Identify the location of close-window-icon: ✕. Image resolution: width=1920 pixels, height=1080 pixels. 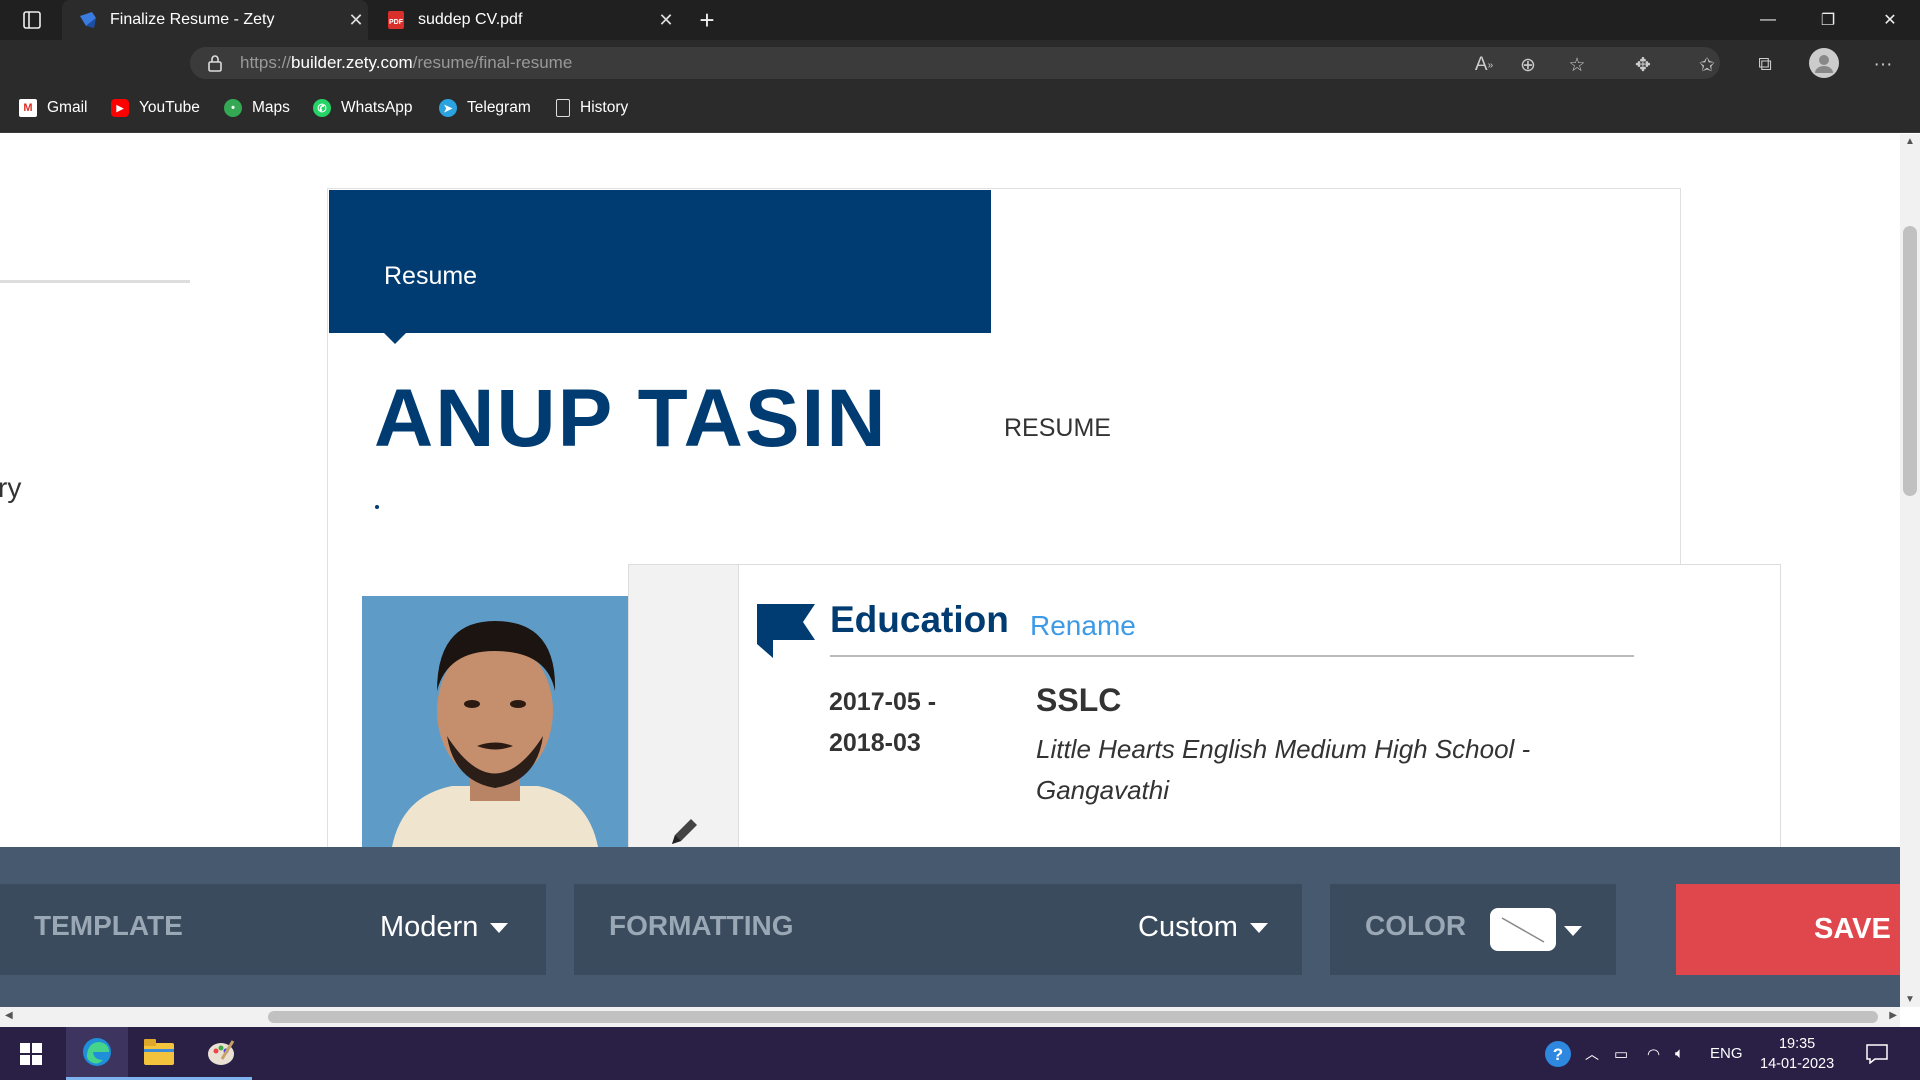
(1890, 20).